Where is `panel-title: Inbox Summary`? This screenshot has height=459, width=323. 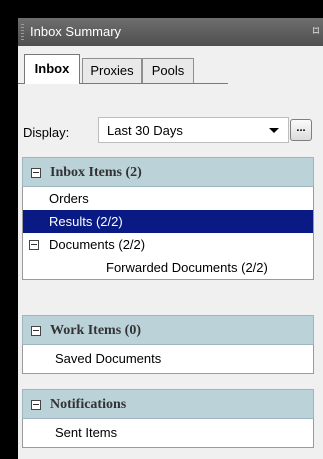
panel-title: Inbox Summary is located at coordinates (76, 31).